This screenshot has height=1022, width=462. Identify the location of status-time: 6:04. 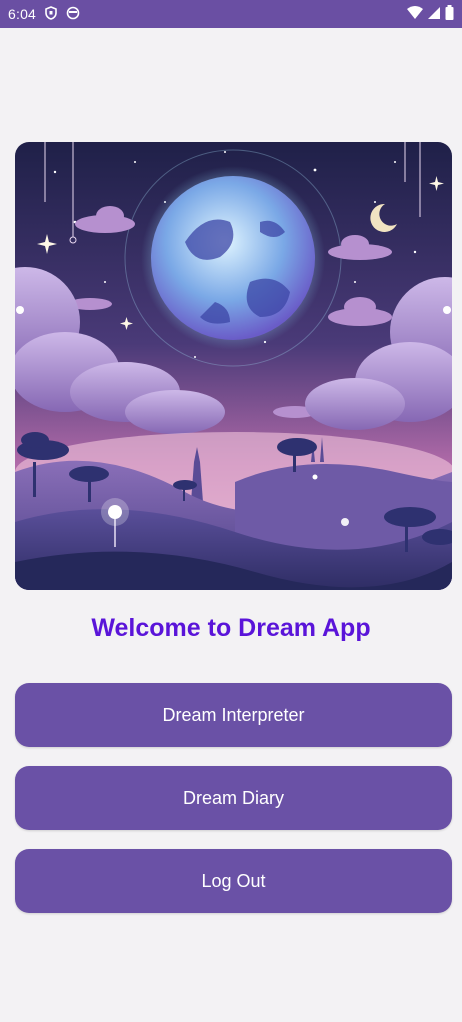
(22, 14).